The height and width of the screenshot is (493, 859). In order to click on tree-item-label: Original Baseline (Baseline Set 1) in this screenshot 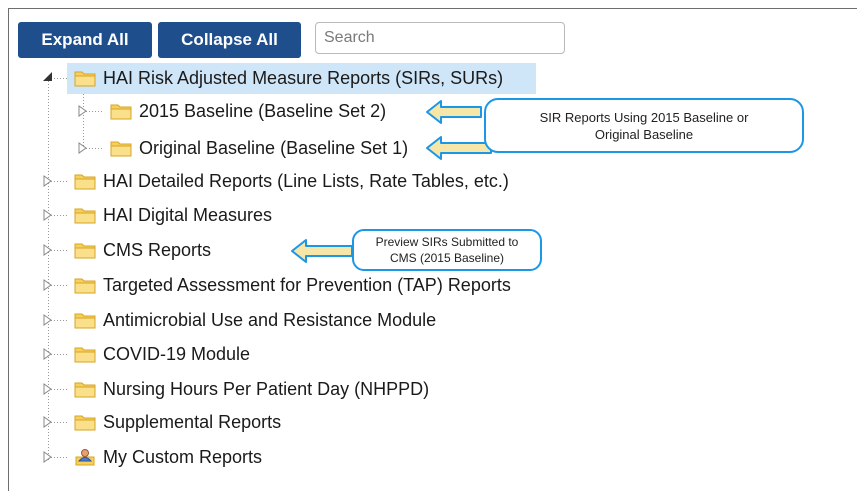, I will do `click(274, 148)`.